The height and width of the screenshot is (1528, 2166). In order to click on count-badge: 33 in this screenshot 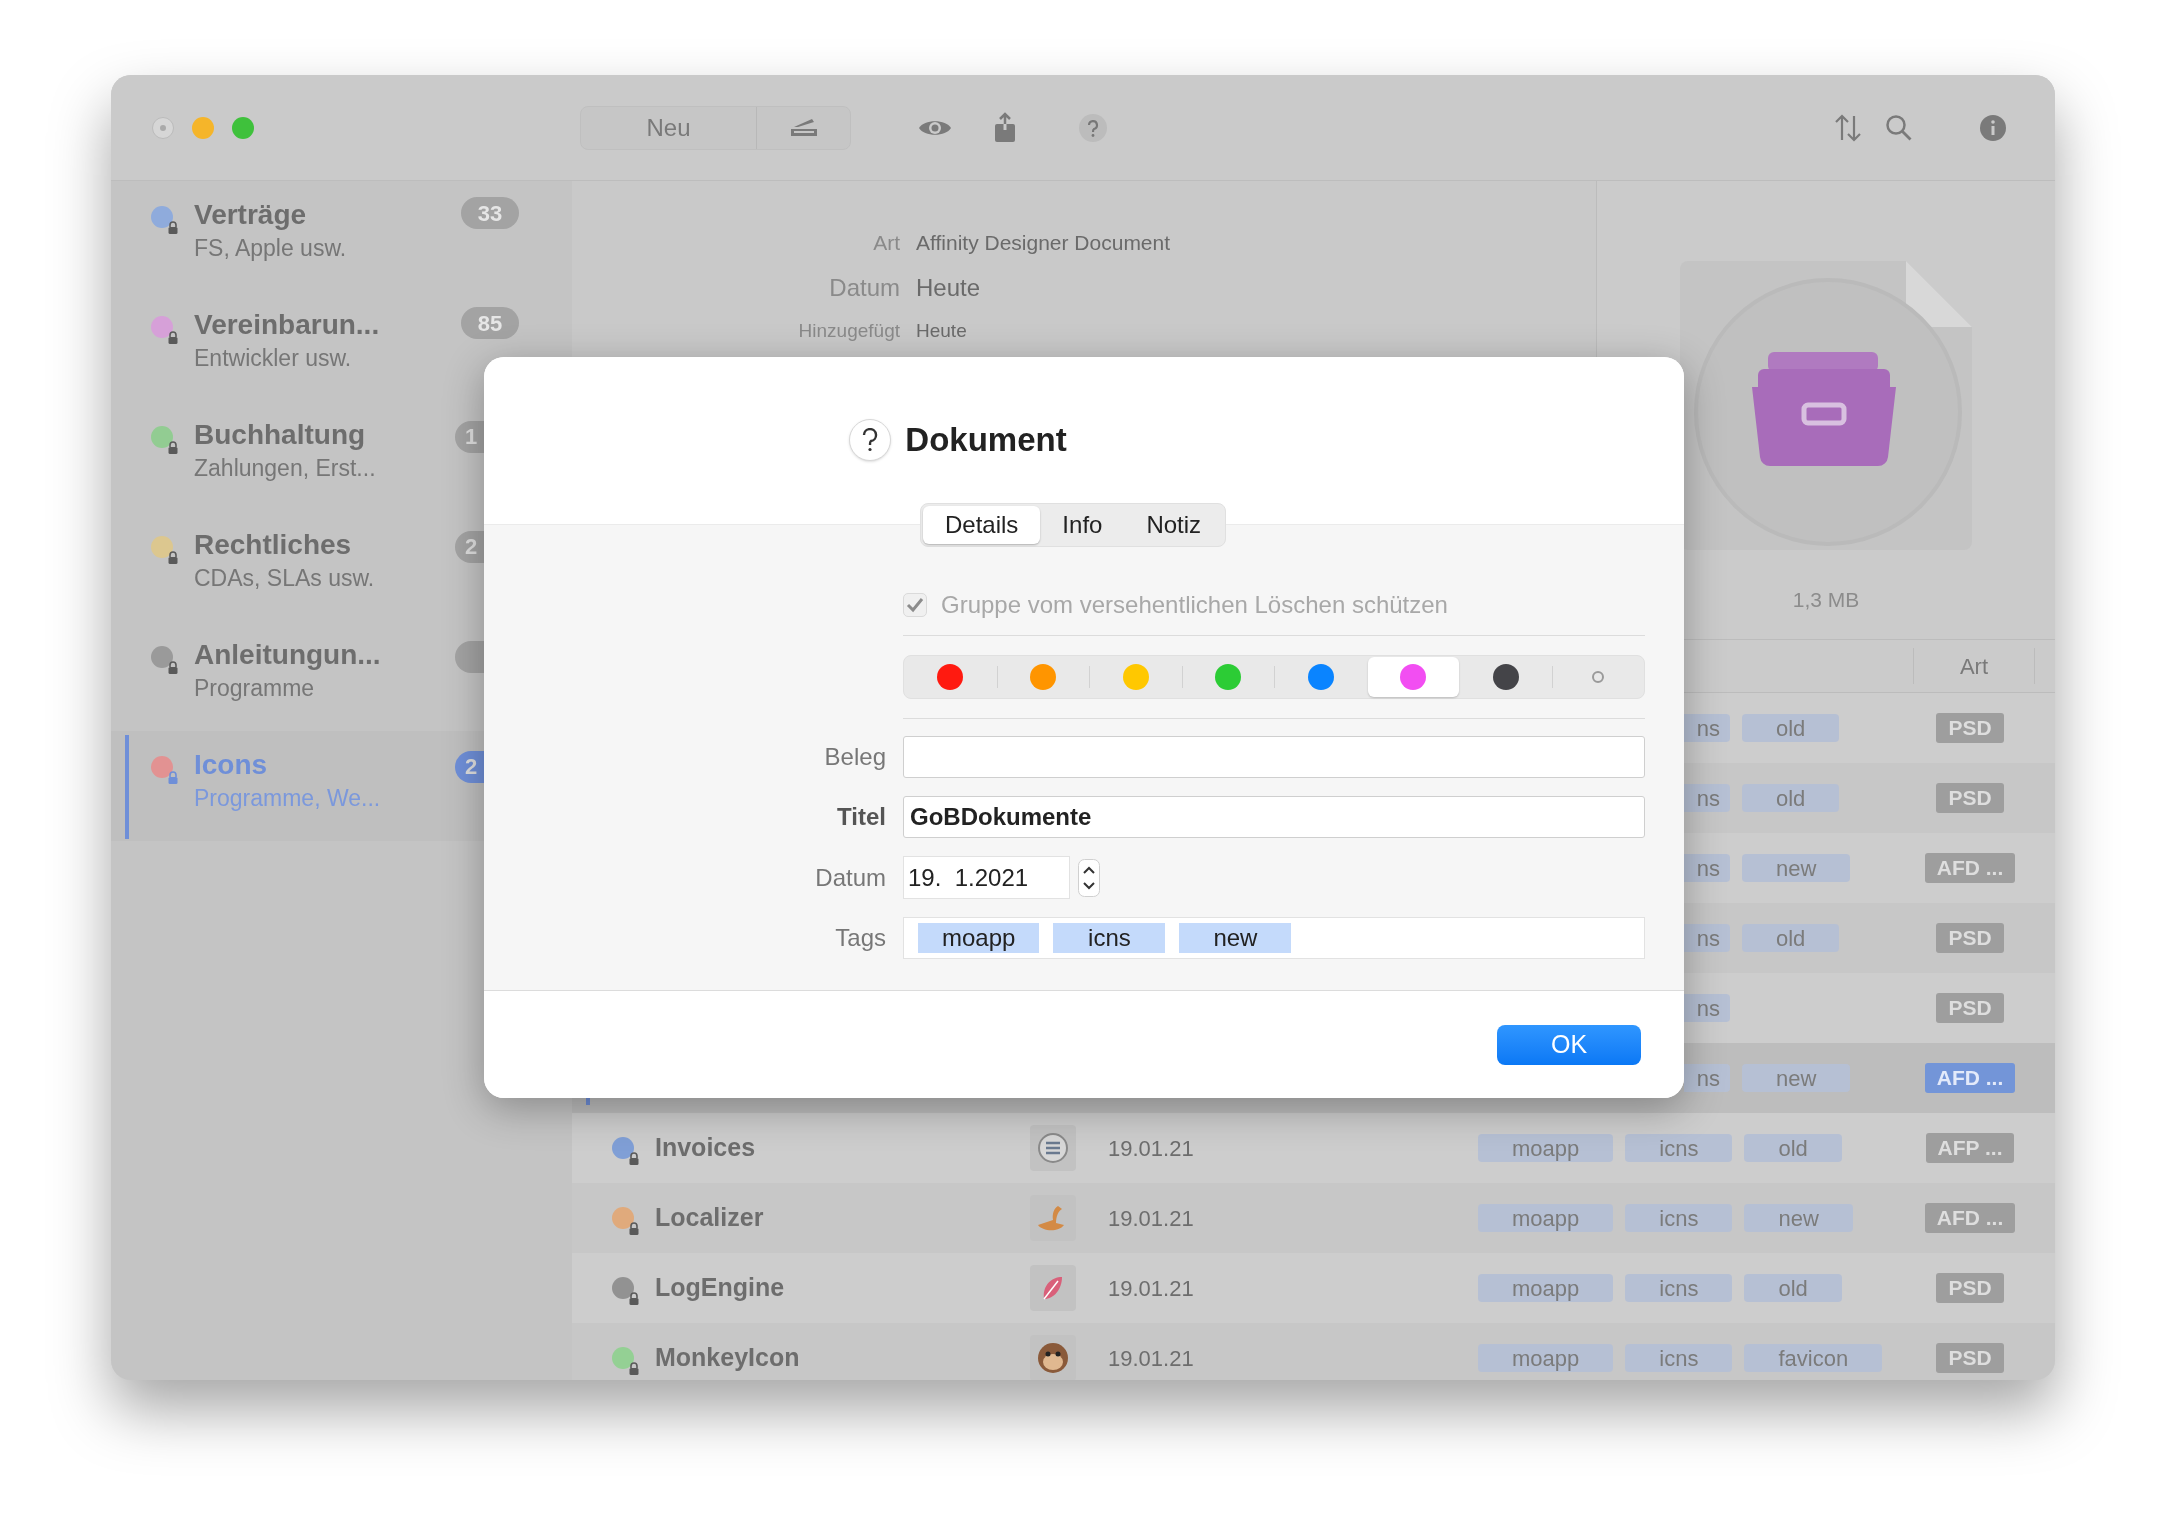, I will do `click(490, 213)`.